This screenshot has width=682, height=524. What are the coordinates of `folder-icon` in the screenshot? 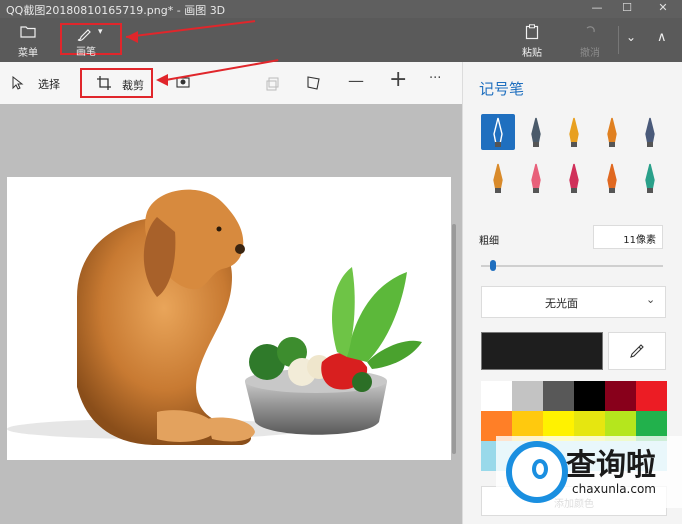 It's located at (28, 34).